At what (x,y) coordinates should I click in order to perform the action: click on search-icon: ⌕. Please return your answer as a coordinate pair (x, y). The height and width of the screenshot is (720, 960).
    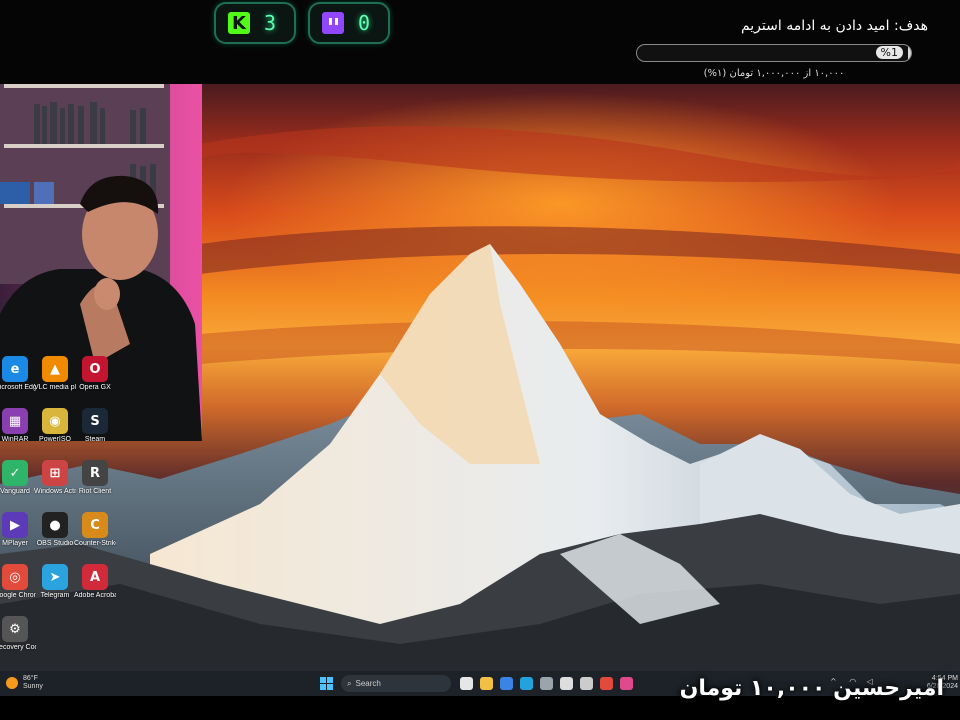
    Looking at the image, I should click on (349, 683).